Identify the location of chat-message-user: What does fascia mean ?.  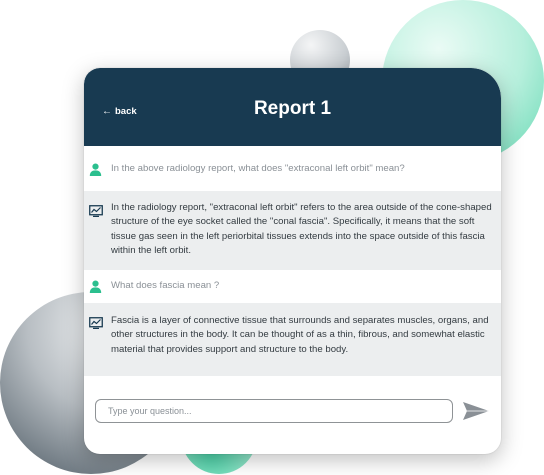
(292, 286).